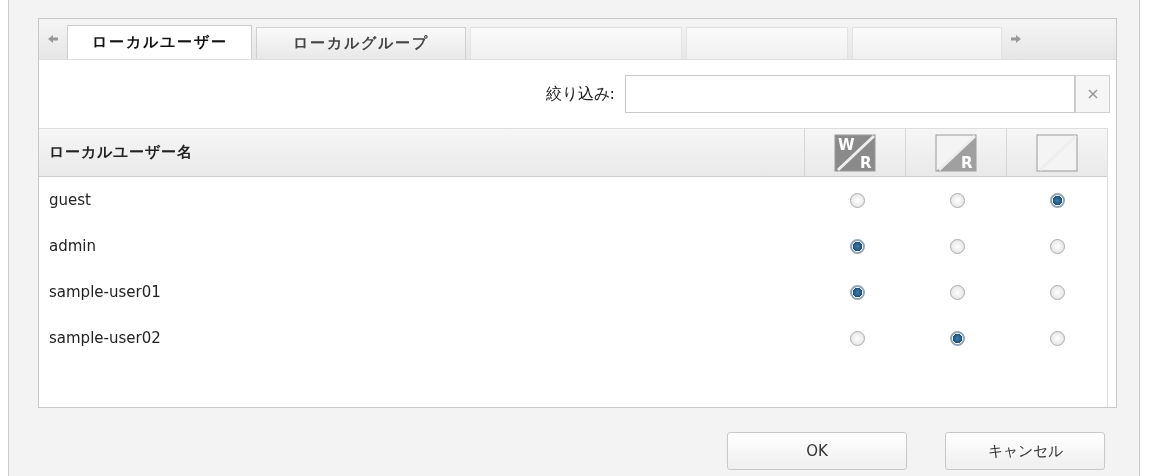 This screenshot has width=1151, height=476. Describe the element at coordinates (850, 94) in the screenshot. I see `filter-field` at that location.